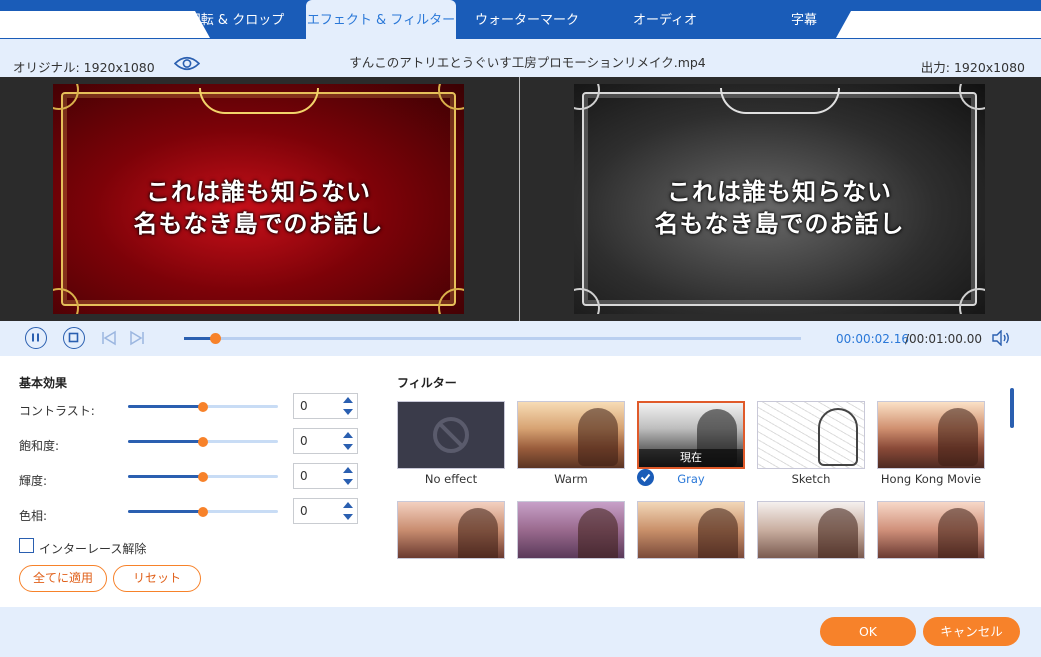 This screenshot has height=657, width=1041. I want to click on total-time: /00:01:00.00, so click(944, 339).